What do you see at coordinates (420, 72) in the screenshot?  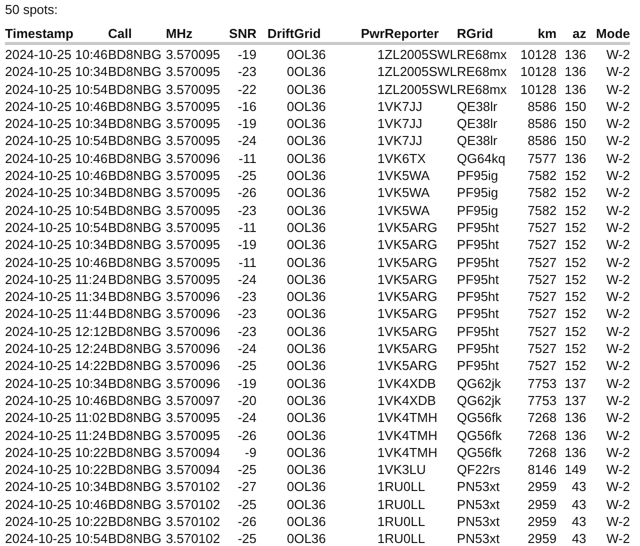 I see `table-cell: ZL2005SWL` at bounding box center [420, 72].